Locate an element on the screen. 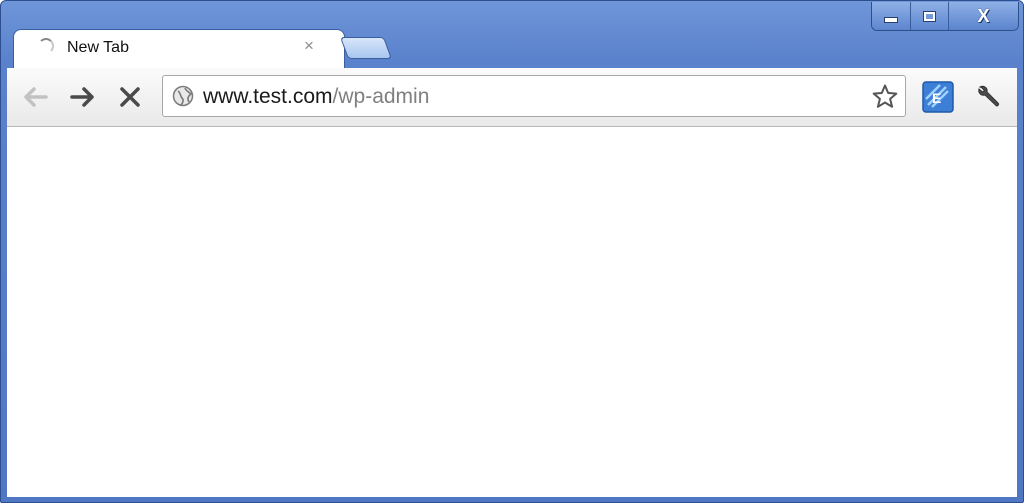  arrow-right-icon is located at coordinates (82, 97).